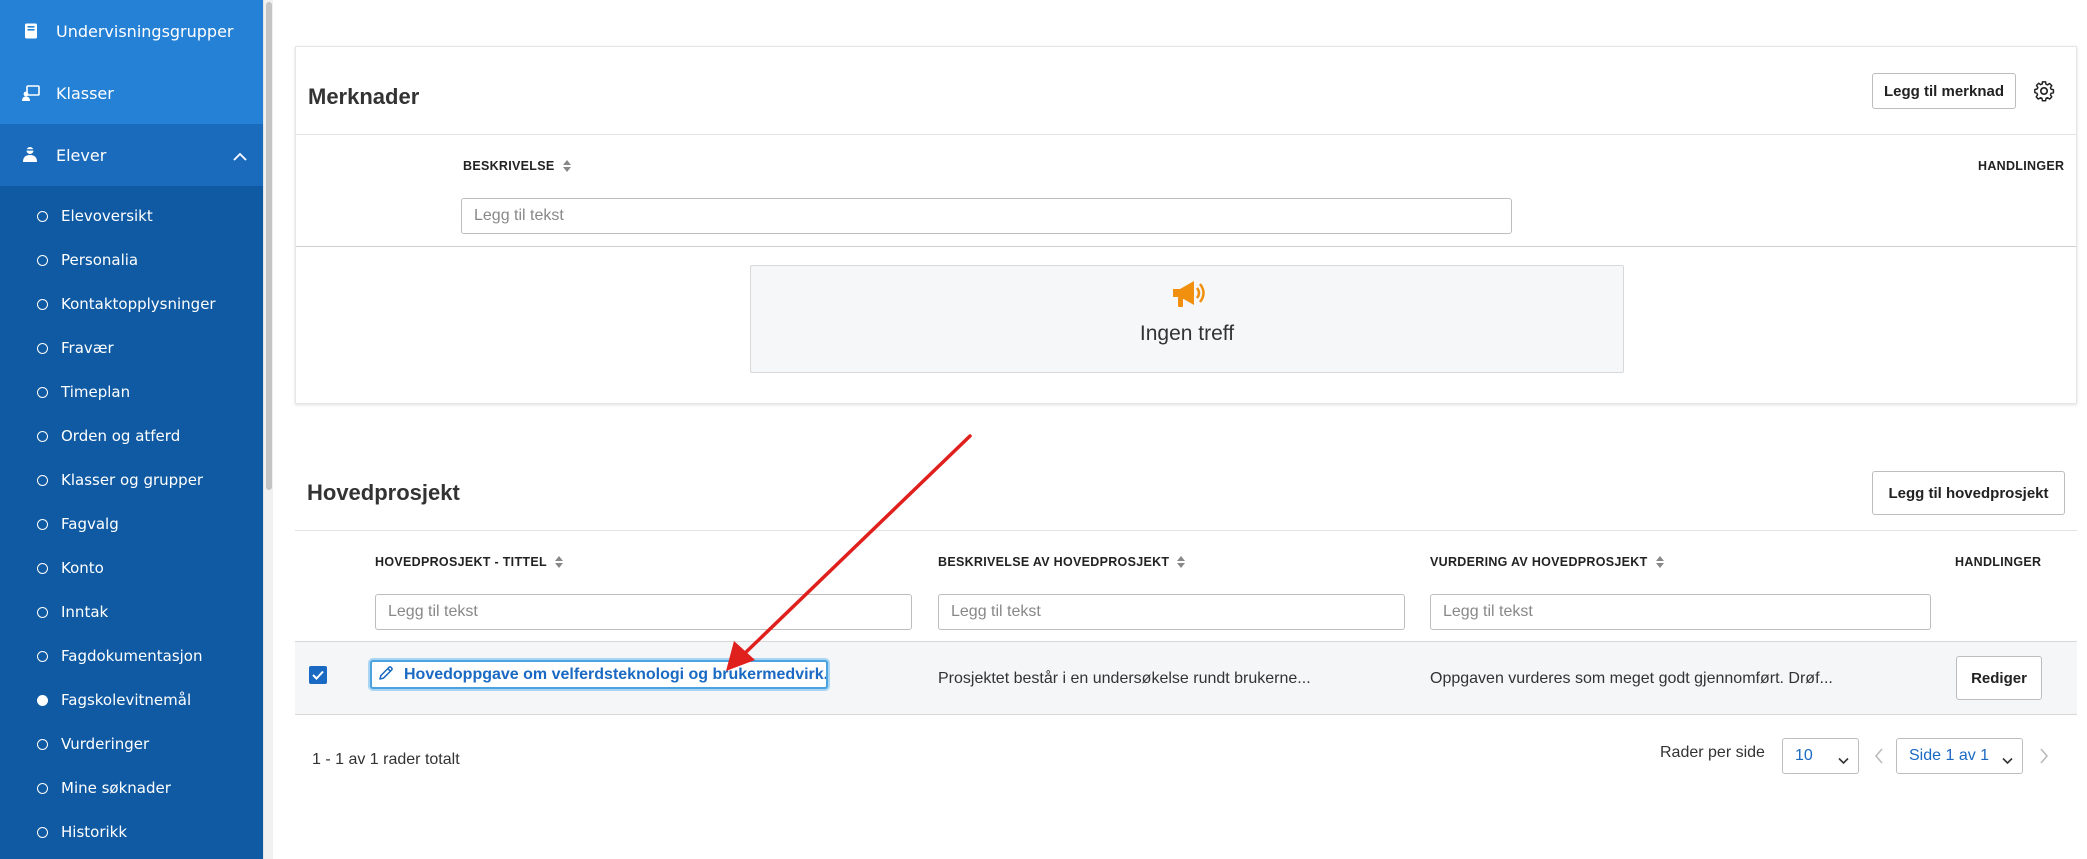 The image size is (2087, 859). I want to click on row-checkbox, so click(318, 675).